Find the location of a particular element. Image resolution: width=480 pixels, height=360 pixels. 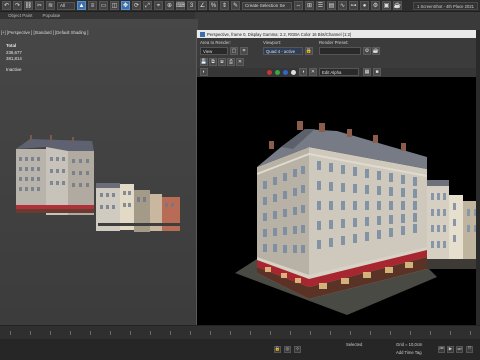

alpha-channel-toggle is located at coordinates (293, 72).